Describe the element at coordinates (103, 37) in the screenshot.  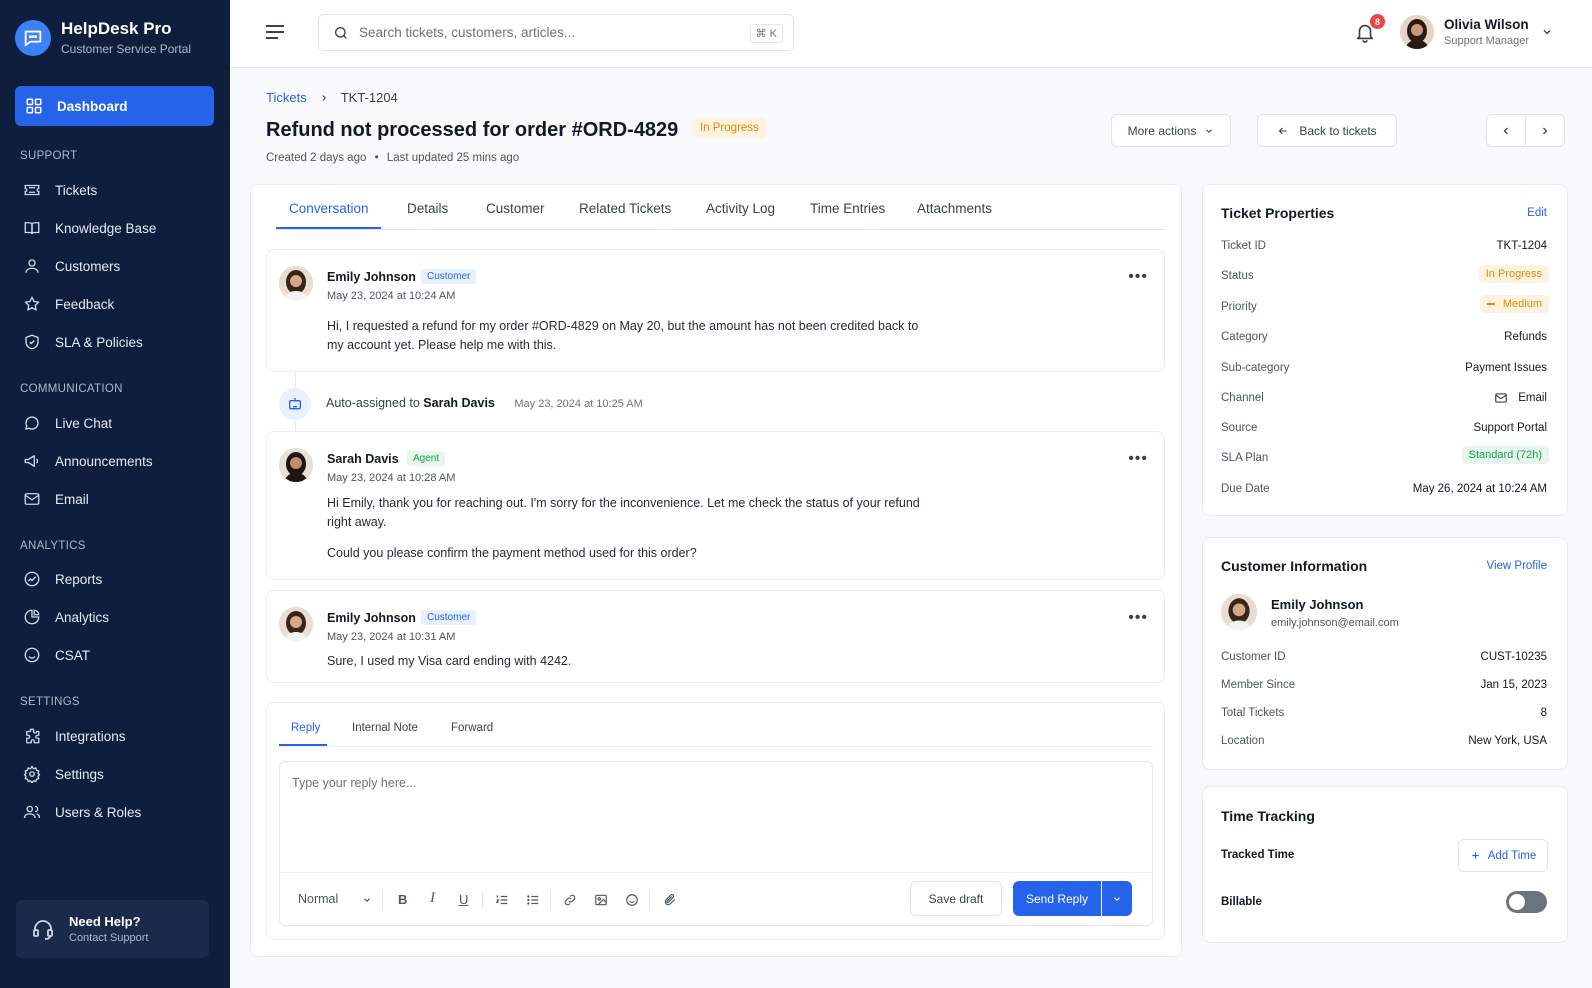
I see `brand: HelpDesk Pro Customer Service Portal` at that location.